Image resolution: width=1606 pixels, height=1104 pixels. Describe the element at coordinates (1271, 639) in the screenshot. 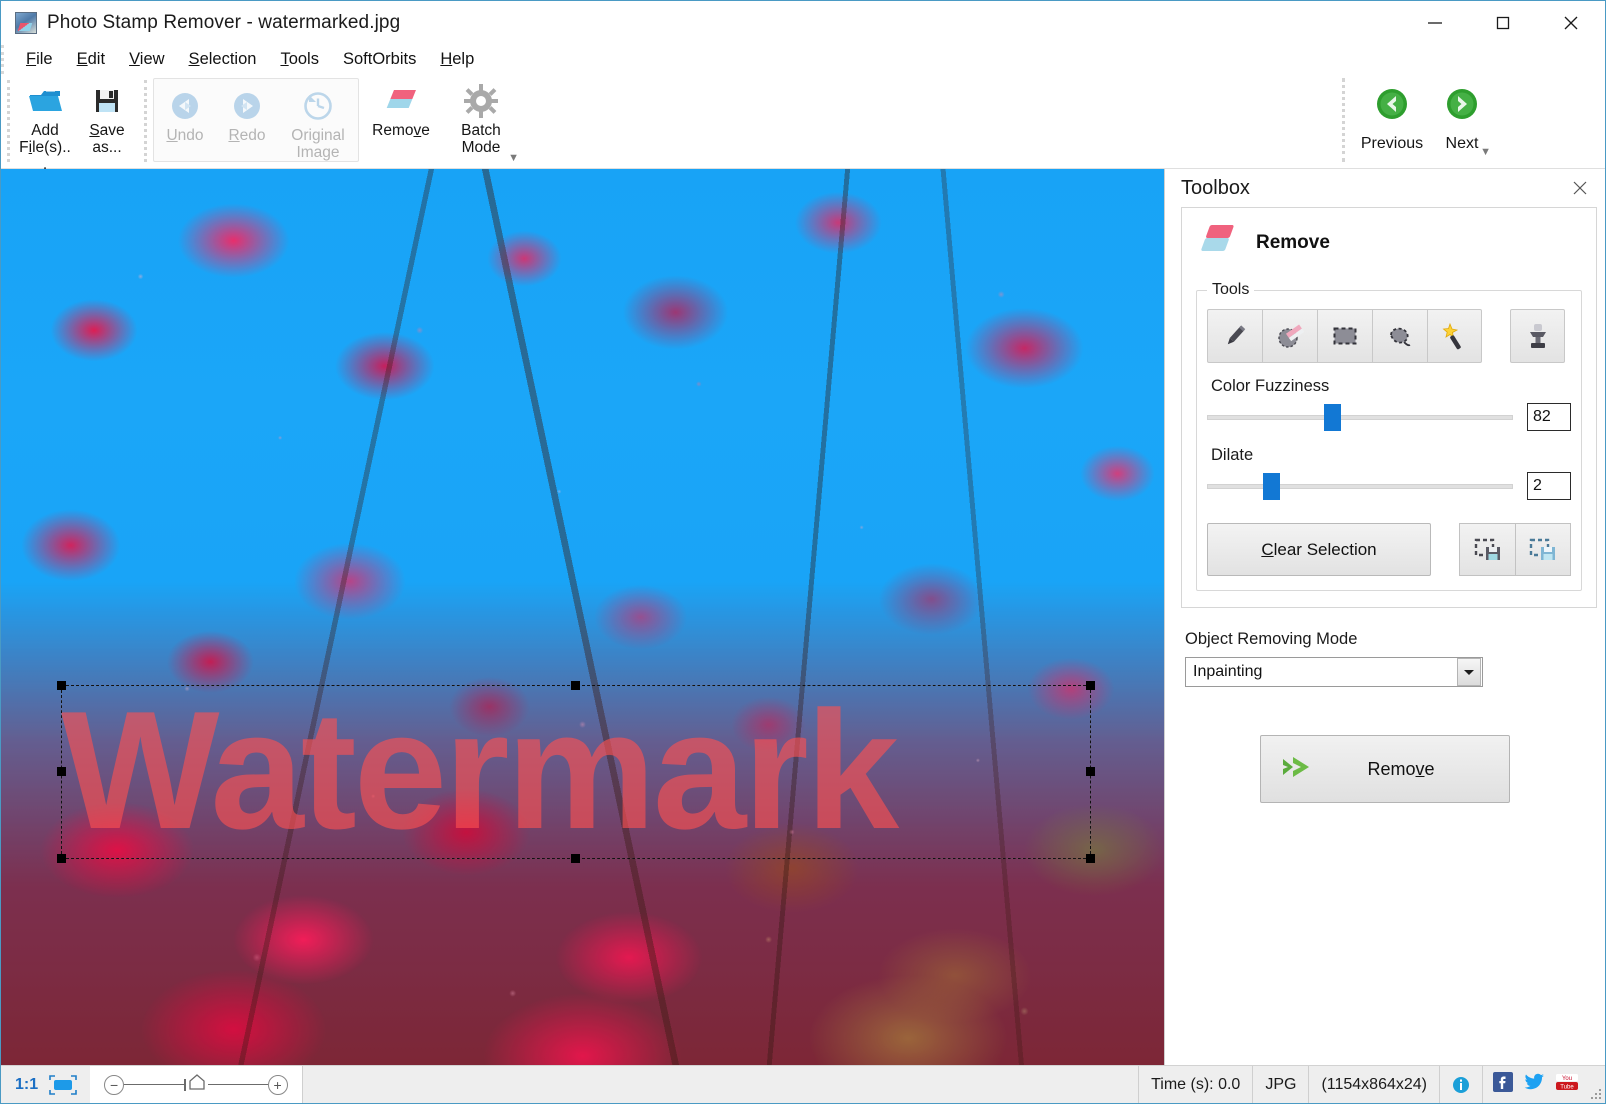

I see `object-removing-mode-label: Object Removing Mode` at that location.